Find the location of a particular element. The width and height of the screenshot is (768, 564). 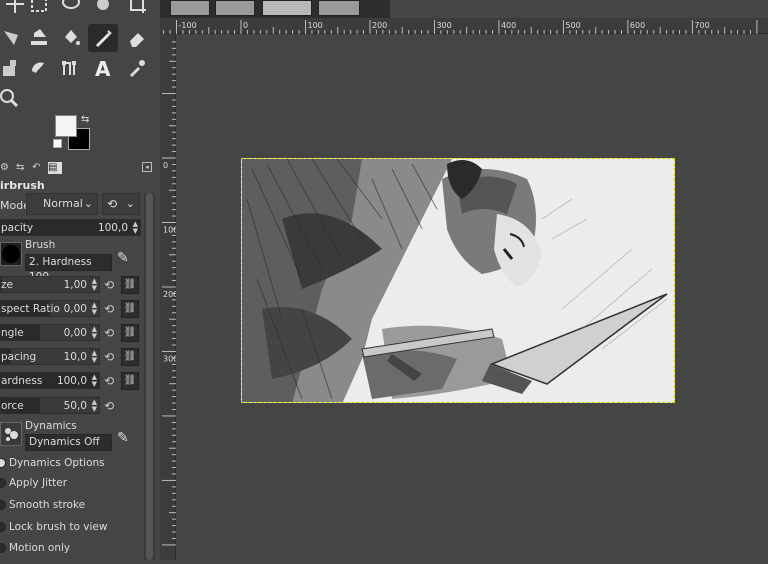

param-slider: ardness 100,0 ▲ ▼ is located at coordinates (50, 380).